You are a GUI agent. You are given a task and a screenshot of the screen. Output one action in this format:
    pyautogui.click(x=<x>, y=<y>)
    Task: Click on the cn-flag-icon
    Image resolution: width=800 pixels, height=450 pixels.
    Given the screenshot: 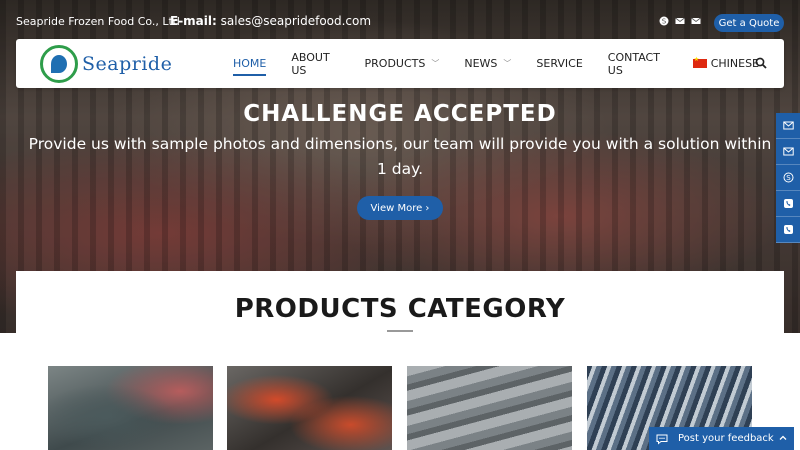 What is the action you would take?
    pyautogui.click(x=699, y=62)
    